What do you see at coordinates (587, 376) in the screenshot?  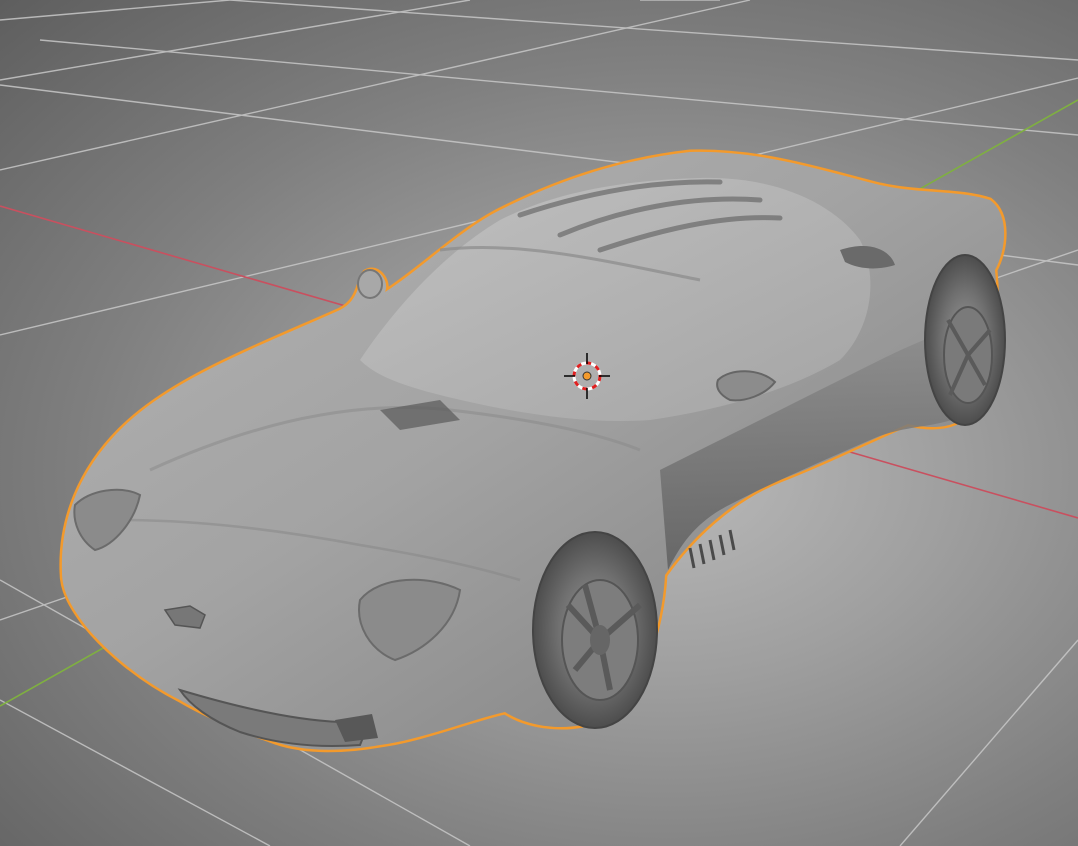 I see `object-origin-icon` at bounding box center [587, 376].